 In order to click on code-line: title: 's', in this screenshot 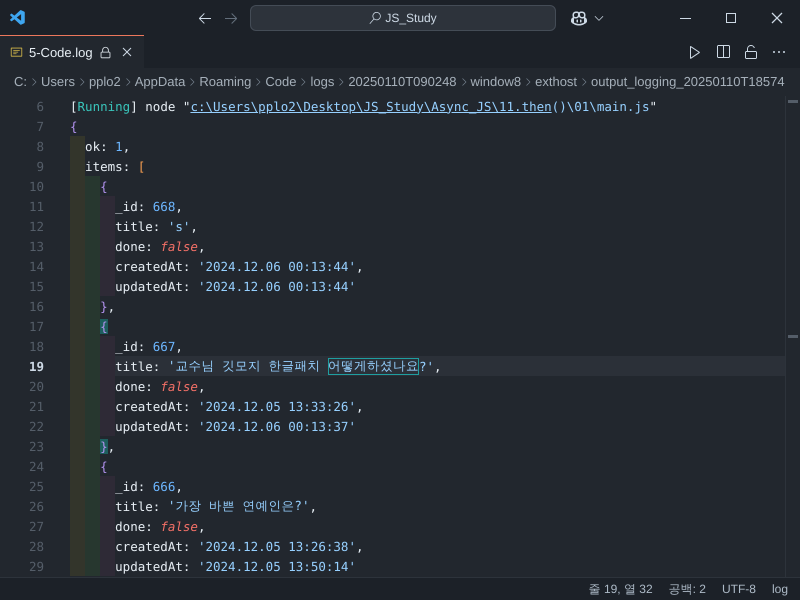, I will do `click(134, 226)`.